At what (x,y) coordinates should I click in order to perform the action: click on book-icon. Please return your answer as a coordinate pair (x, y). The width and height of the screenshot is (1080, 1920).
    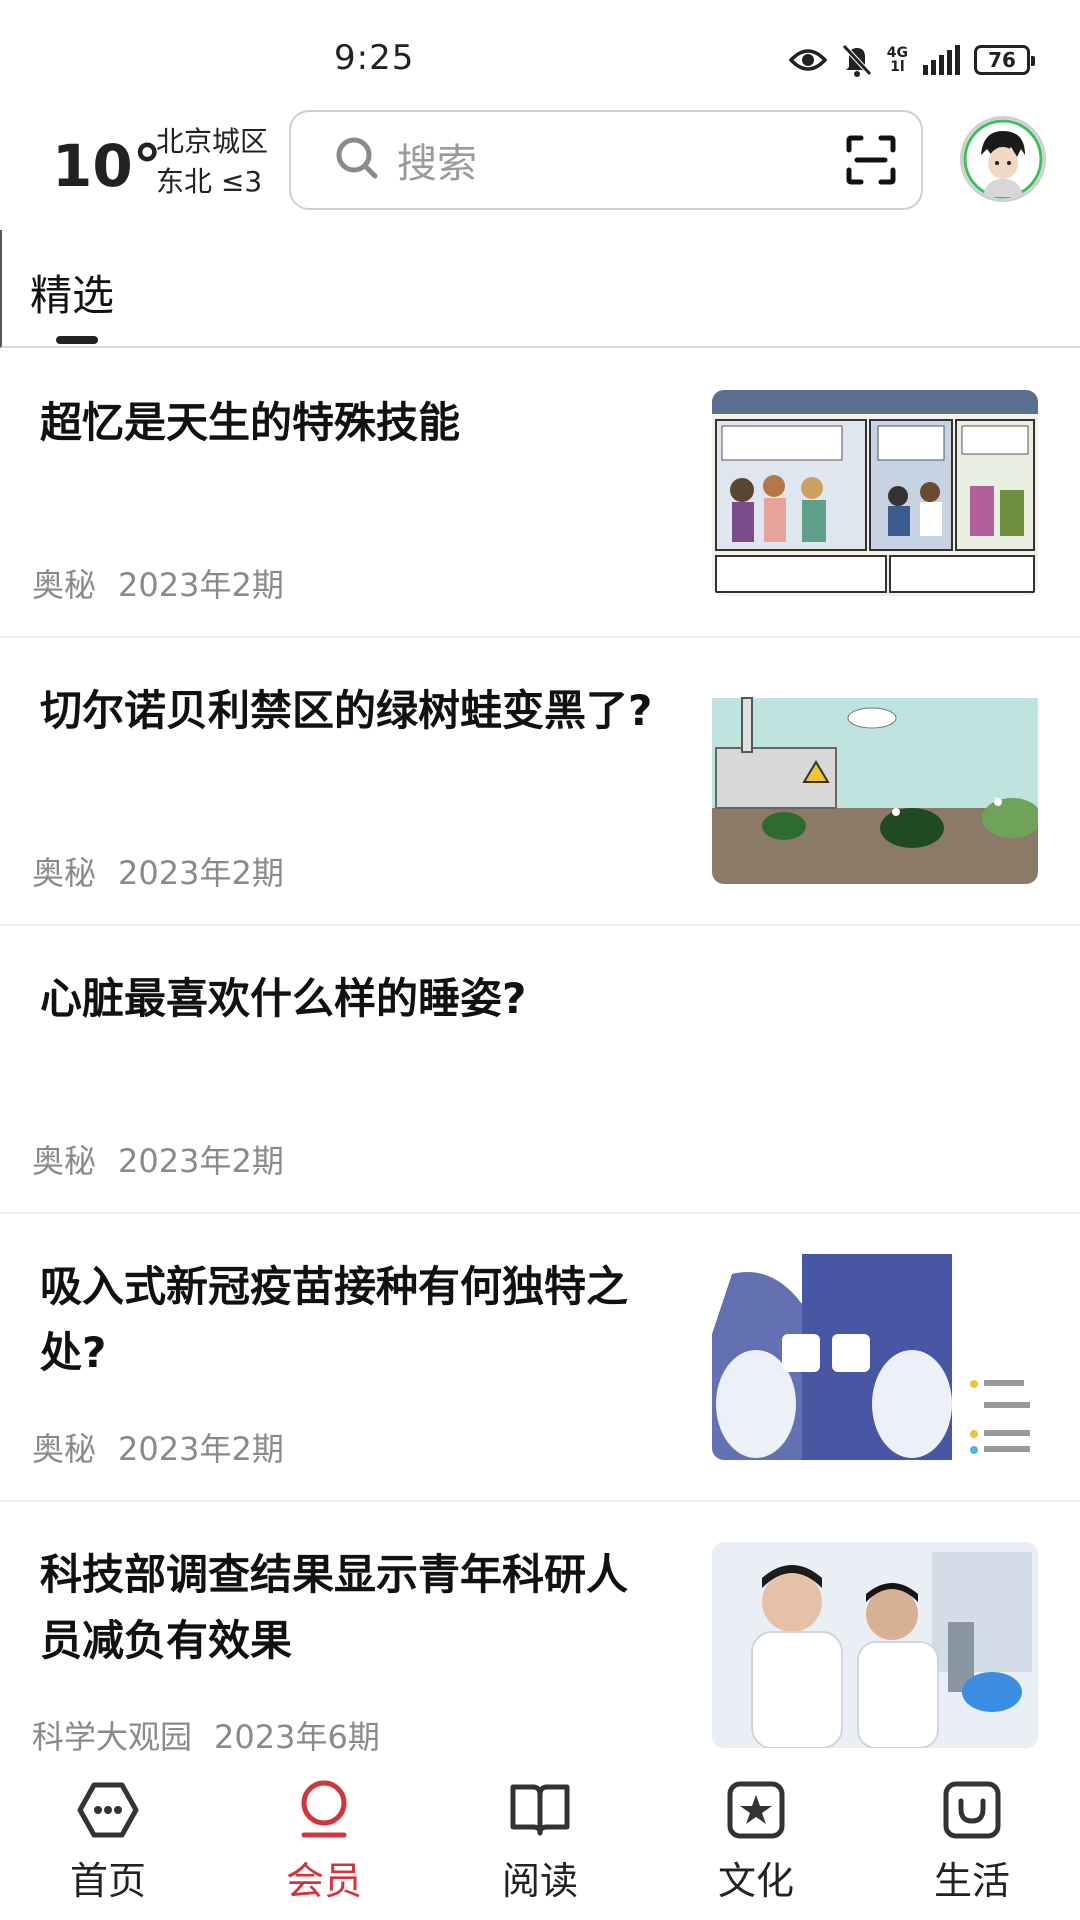
    Looking at the image, I should click on (540, 1810).